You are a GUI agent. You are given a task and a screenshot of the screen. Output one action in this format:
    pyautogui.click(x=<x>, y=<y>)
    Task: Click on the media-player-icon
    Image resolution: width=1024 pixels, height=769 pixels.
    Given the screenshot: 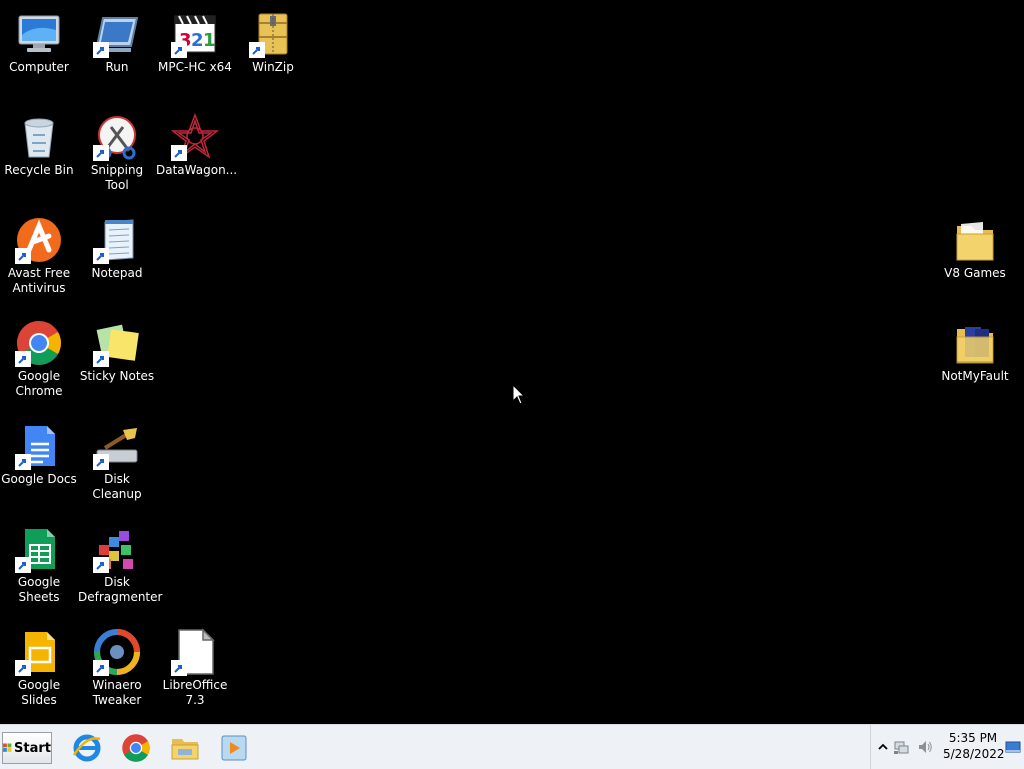 What is the action you would take?
    pyautogui.click(x=234, y=748)
    